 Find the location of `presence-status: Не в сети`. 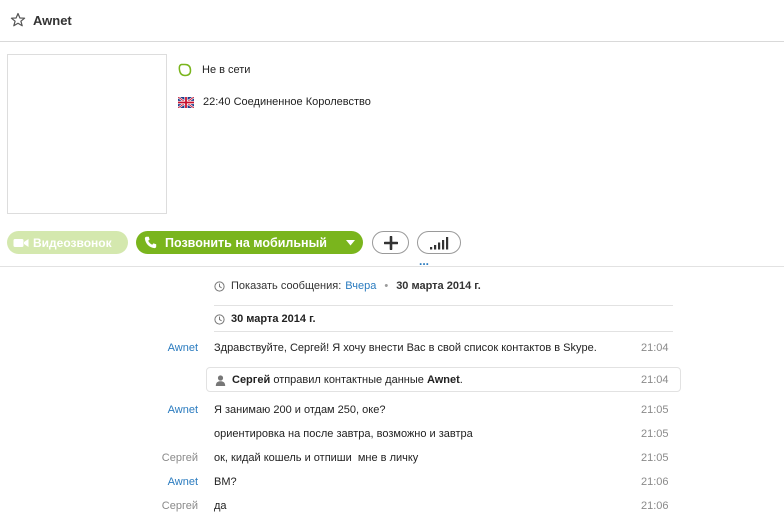

presence-status: Не в сети is located at coordinates (214, 70).